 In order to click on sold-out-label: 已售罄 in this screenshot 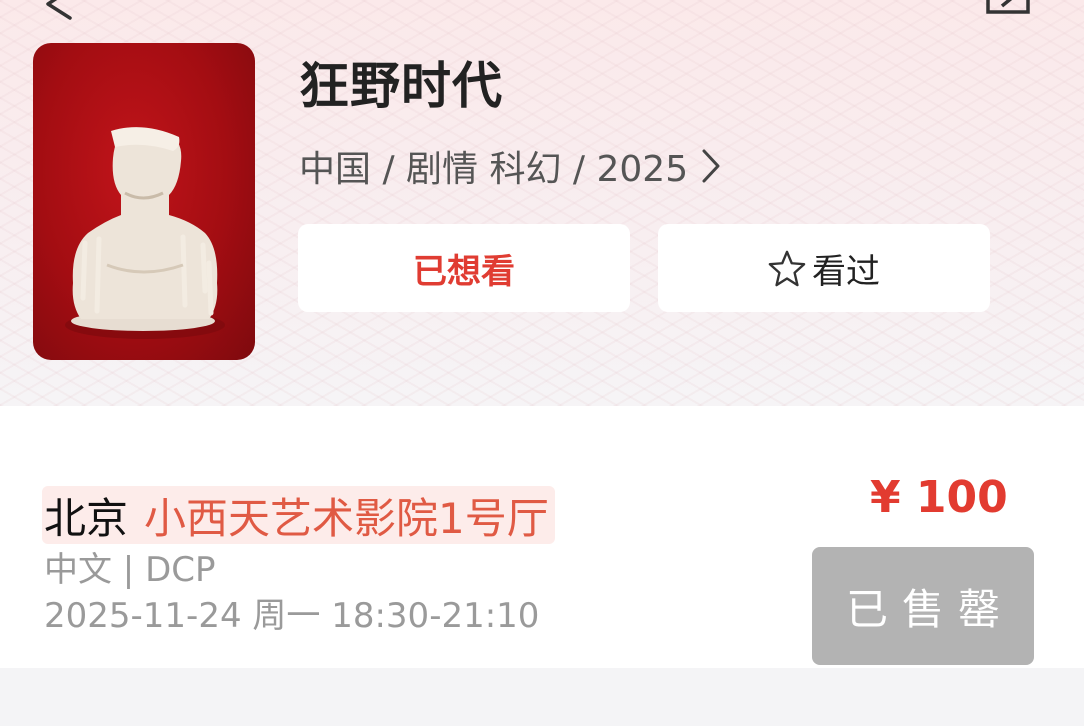, I will do `click(929, 609)`.